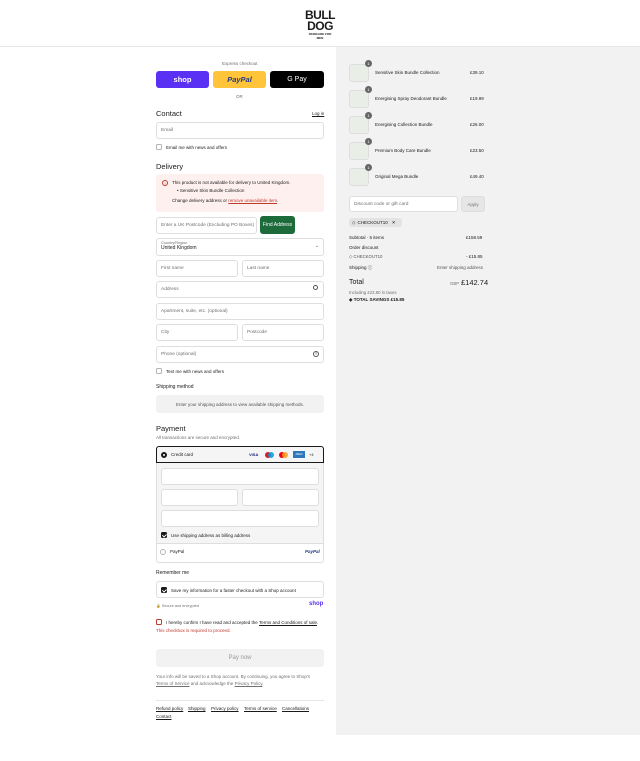 The width and height of the screenshot is (640, 761). I want to click on pay-now-button: Pay now, so click(240, 658).